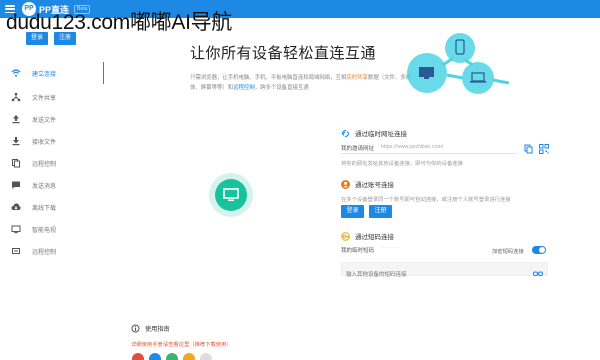  Describe the element at coordinates (135, 328) in the screenshot. I see `info-icon` at that location.